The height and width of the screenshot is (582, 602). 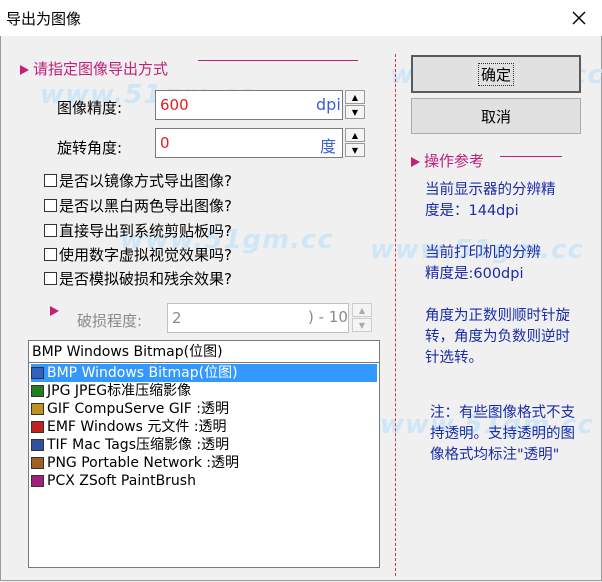 What do you see at coordinates (138, 278) in the screenshot?
I see `checkbox-damage: 是否模拟破损和残余效果?` at bounding box center [138, 278].